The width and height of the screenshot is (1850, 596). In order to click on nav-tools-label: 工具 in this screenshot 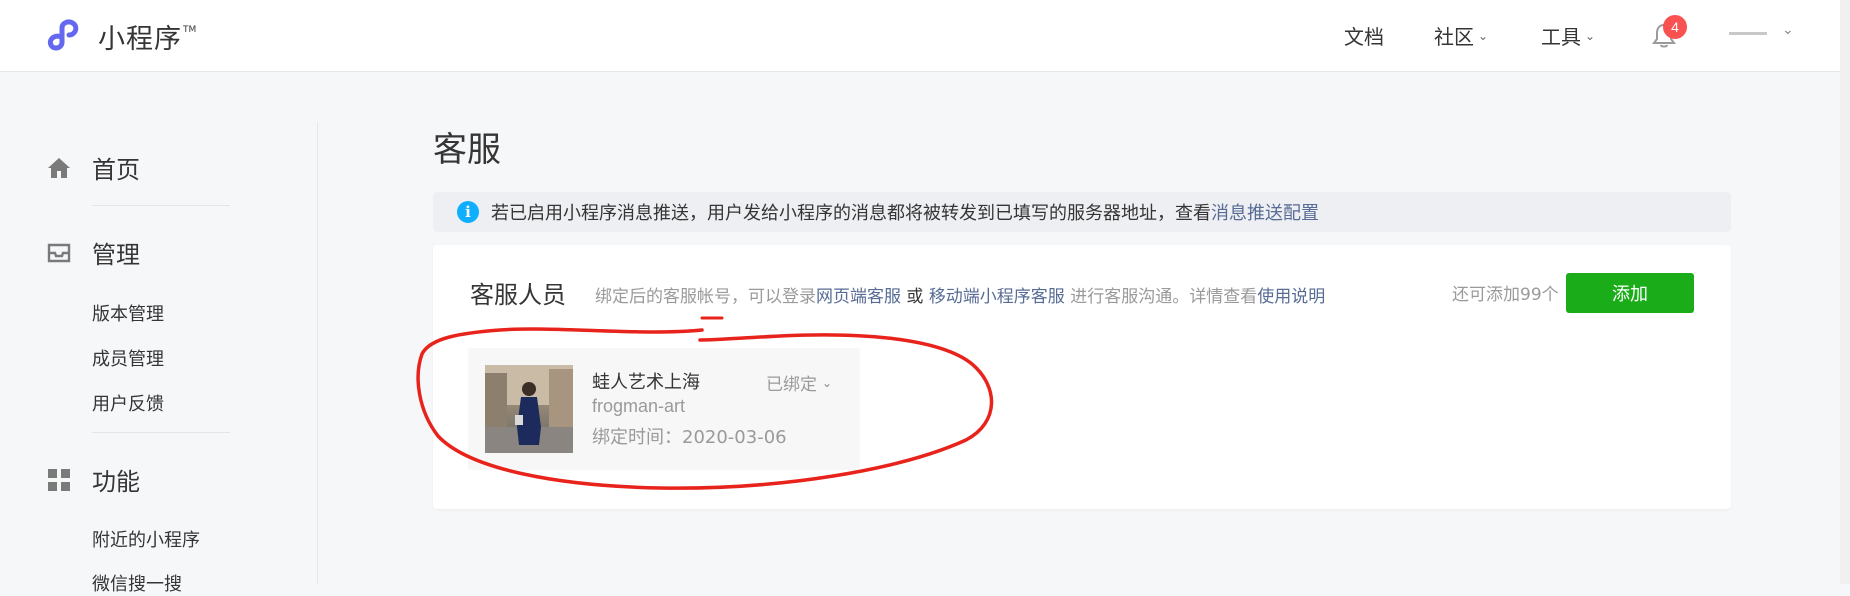, I will do `click(1561, 37)`.